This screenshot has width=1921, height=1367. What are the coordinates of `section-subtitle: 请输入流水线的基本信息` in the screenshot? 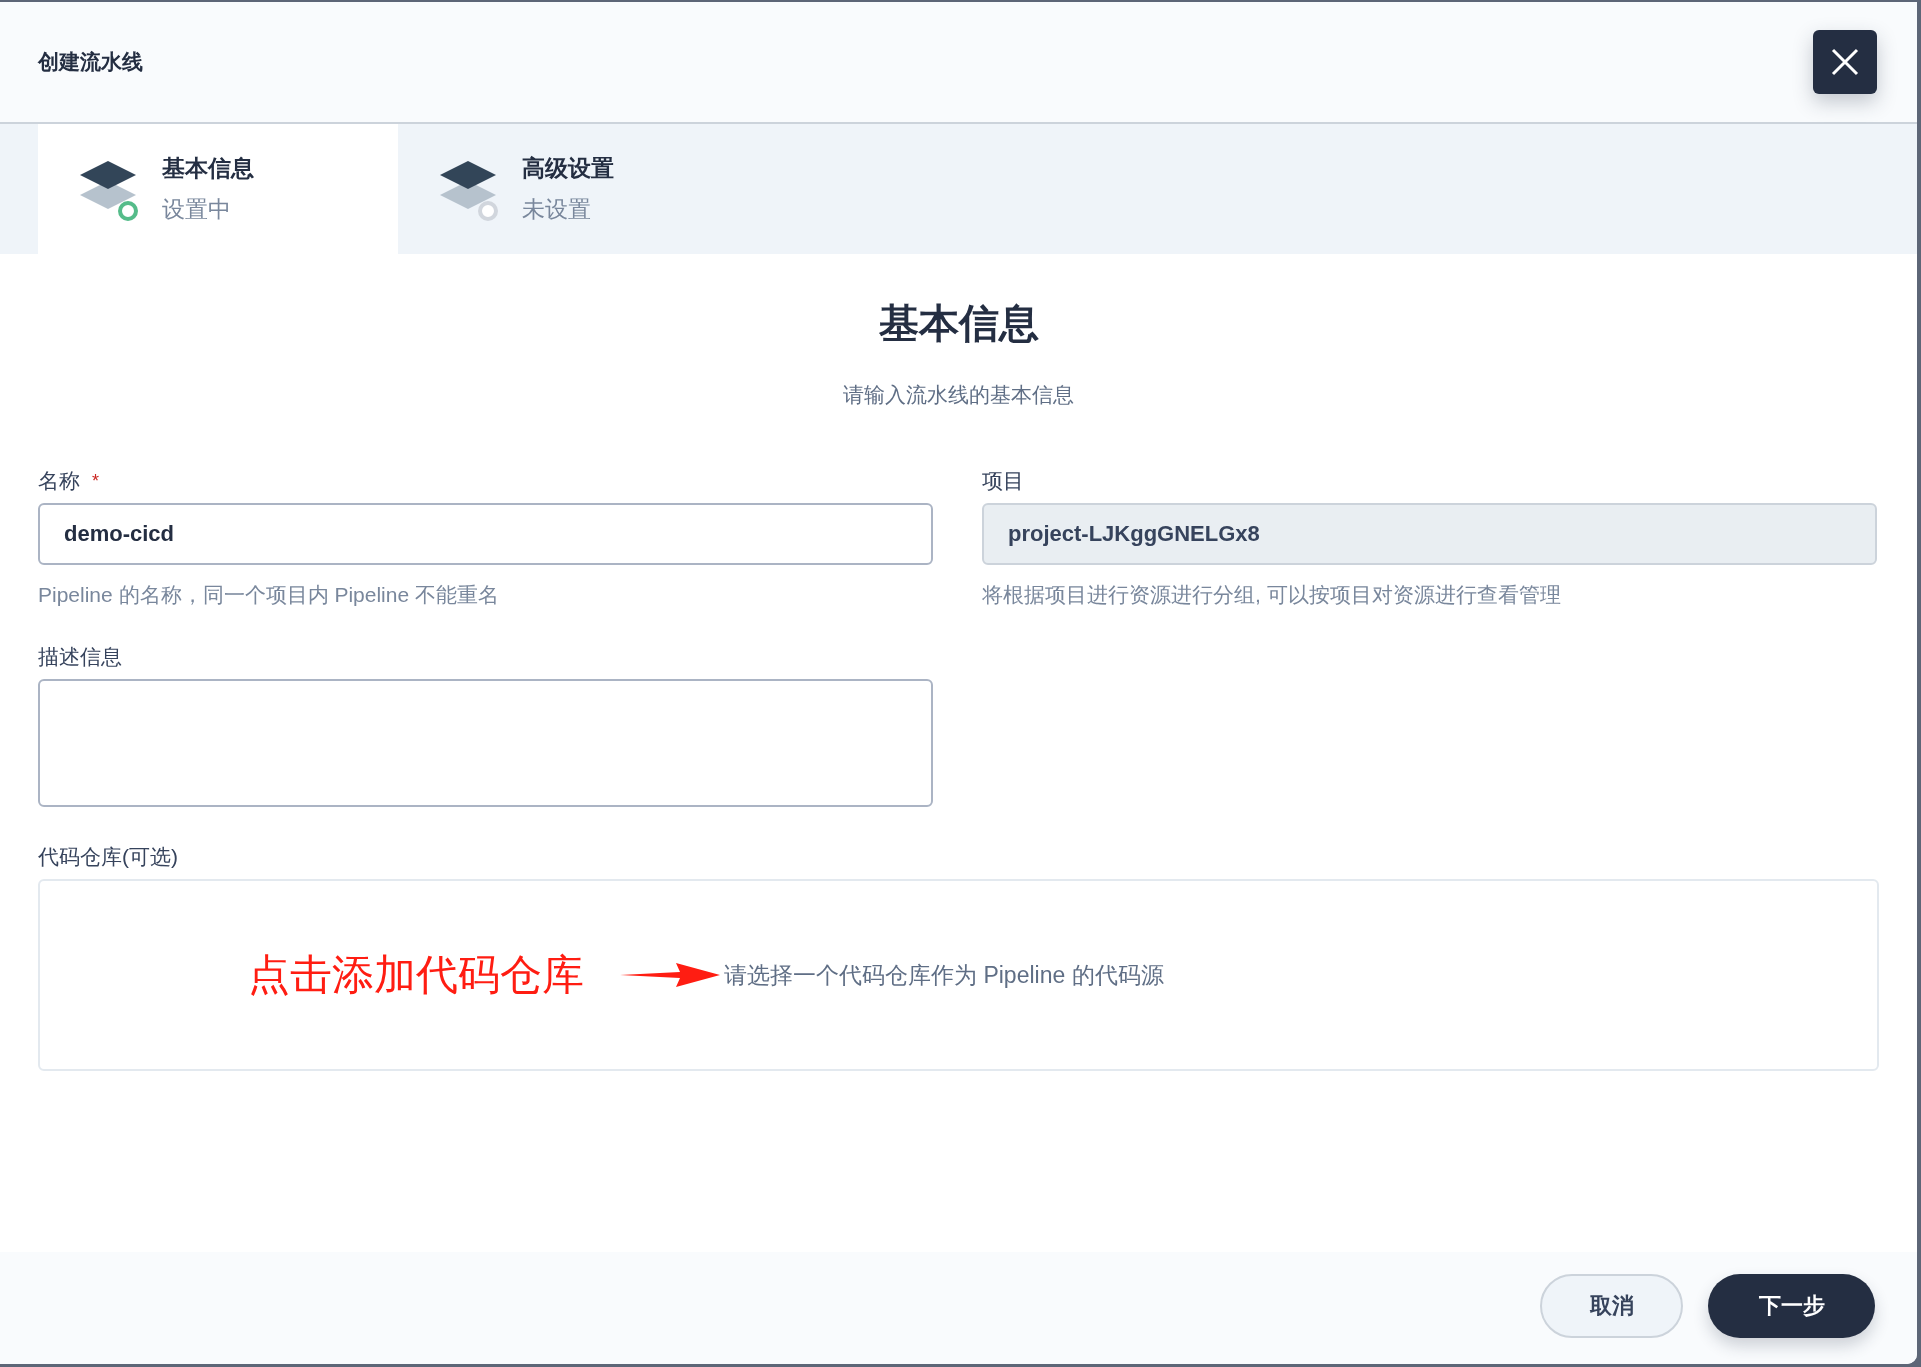 It's located at (958, 395).